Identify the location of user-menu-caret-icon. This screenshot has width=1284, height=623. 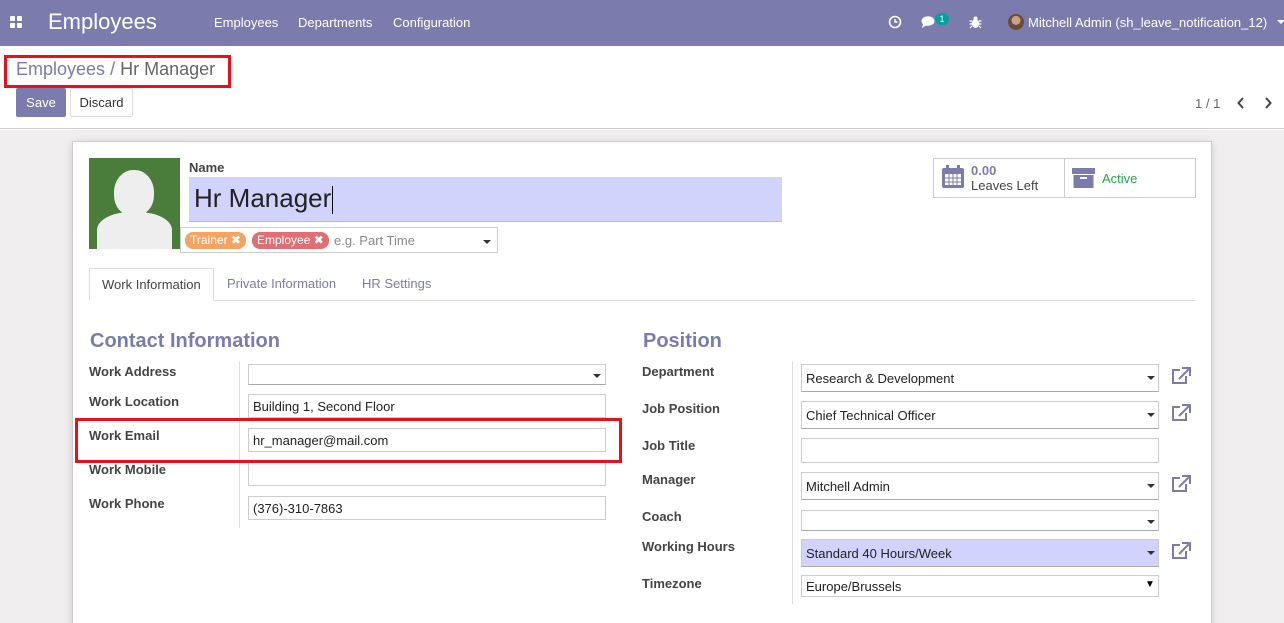
(1280, 22).